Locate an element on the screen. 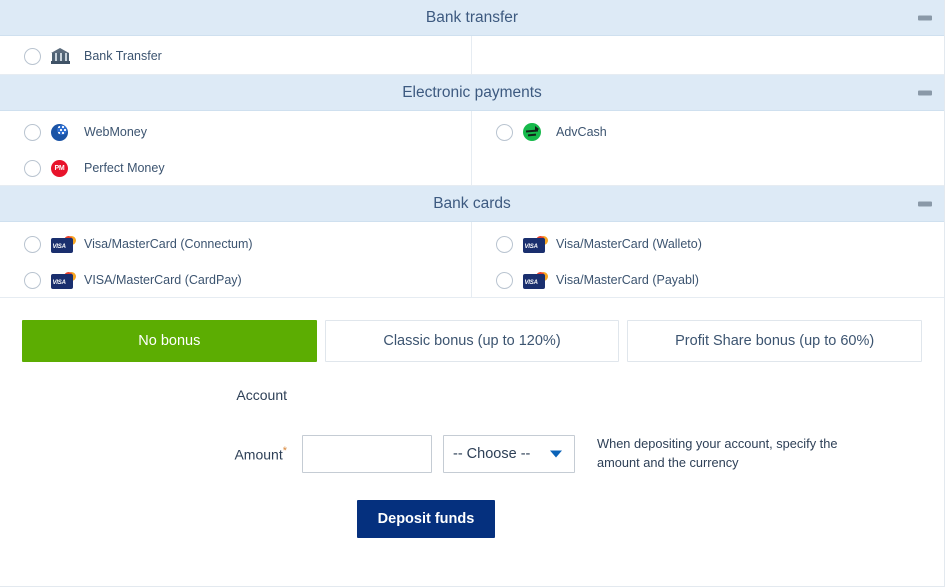 The width and height of the screenshot is (945, 587). payment-option-label: Visa/MasterCard (Payabl) is located at coordinates (627, 280).